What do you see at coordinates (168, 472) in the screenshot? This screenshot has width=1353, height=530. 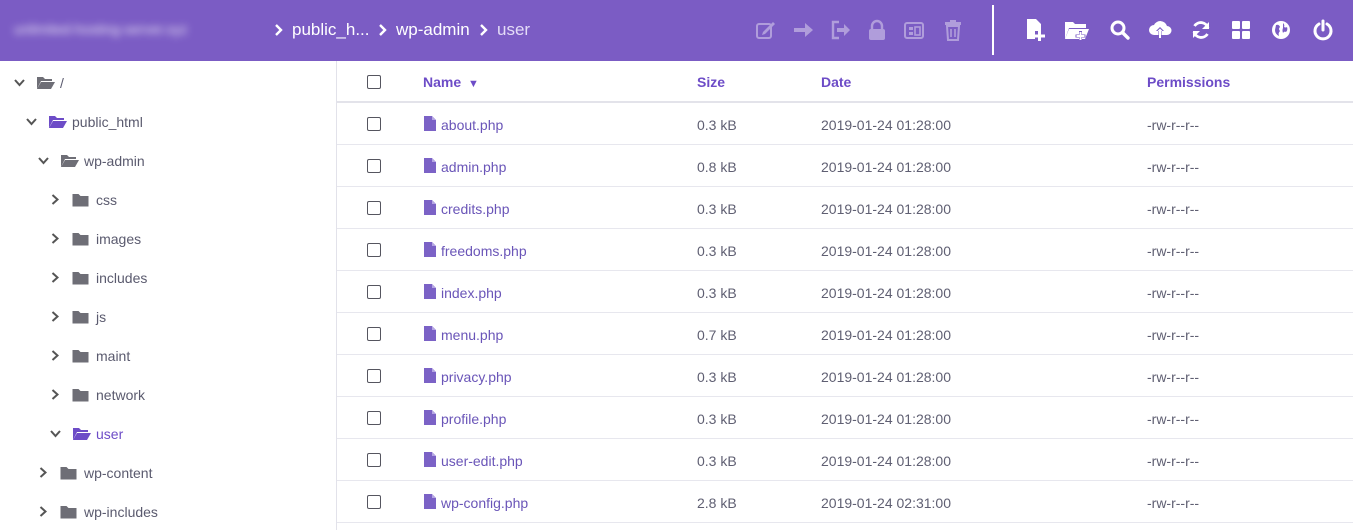 I see `tree-item: wp-content` at bounding box center [168, 472].